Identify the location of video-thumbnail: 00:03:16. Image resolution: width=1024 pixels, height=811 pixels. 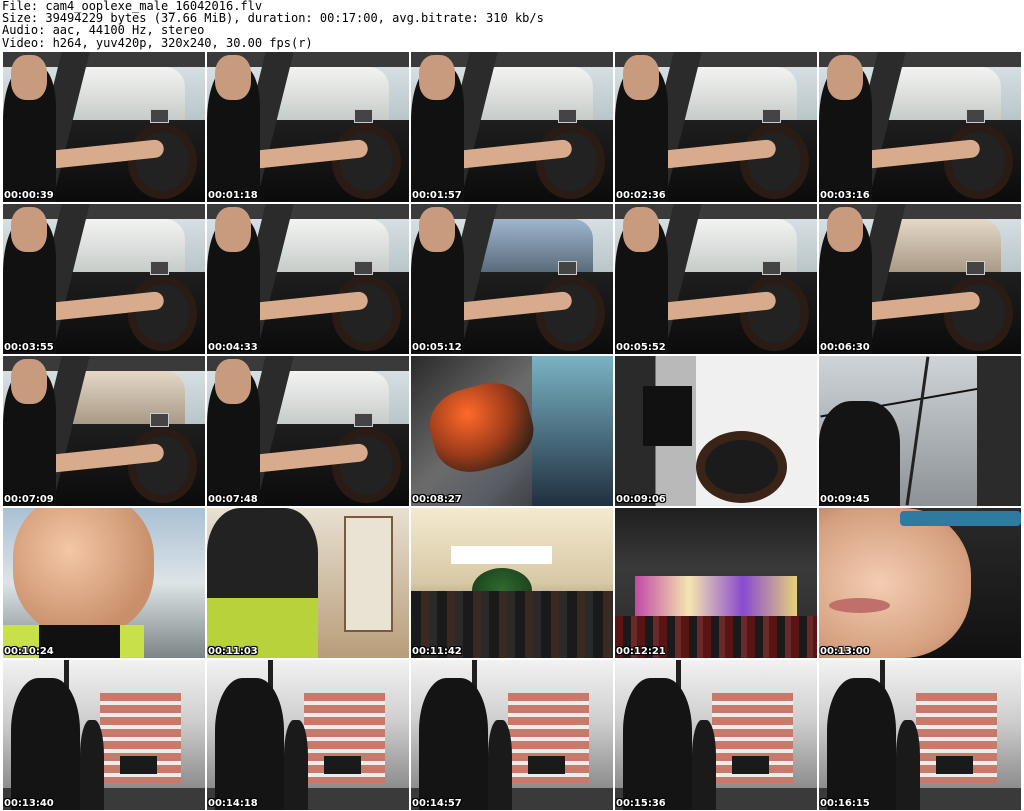
(920, 127).